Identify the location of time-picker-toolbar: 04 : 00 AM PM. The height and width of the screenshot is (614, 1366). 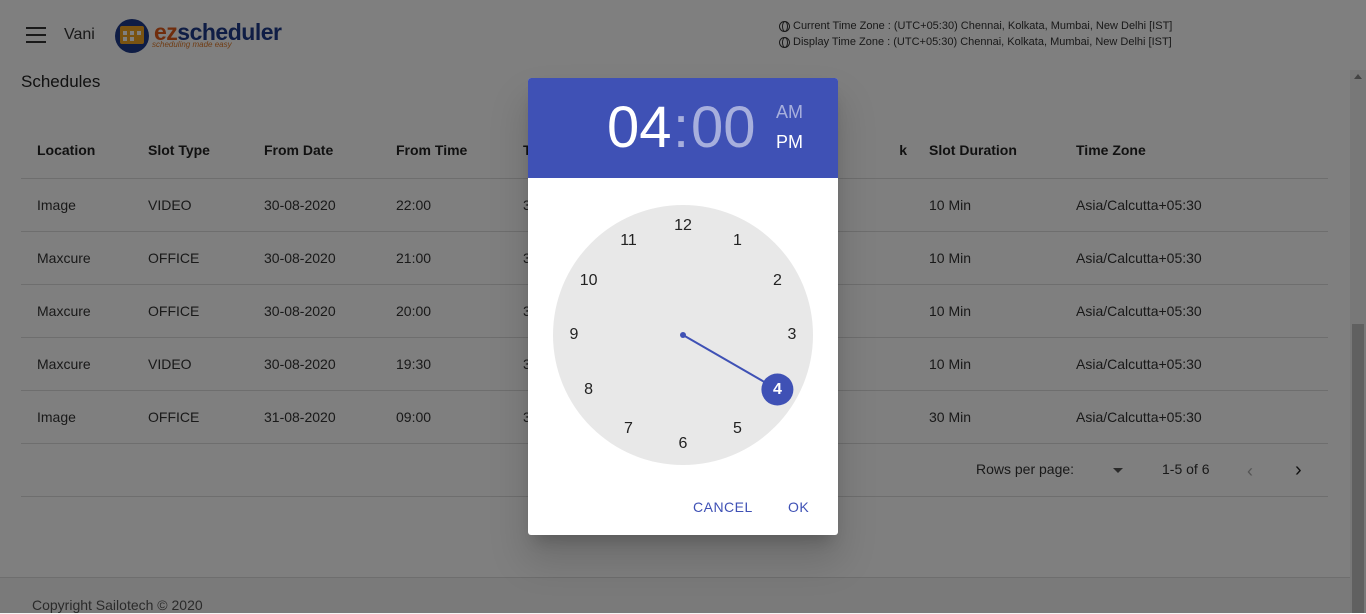
(683, 128).